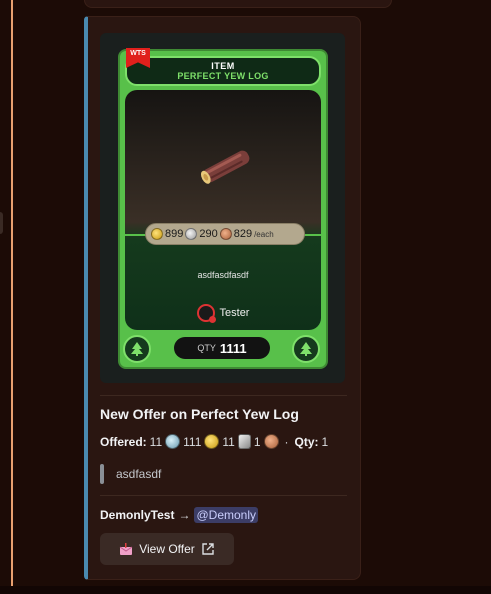 Image resolution: width=491 pixels, height=594 pixels. What do you see at coordinates (1, 223) in the screenshot?
I see `scroll-handle` at bounding box center [1, 223].